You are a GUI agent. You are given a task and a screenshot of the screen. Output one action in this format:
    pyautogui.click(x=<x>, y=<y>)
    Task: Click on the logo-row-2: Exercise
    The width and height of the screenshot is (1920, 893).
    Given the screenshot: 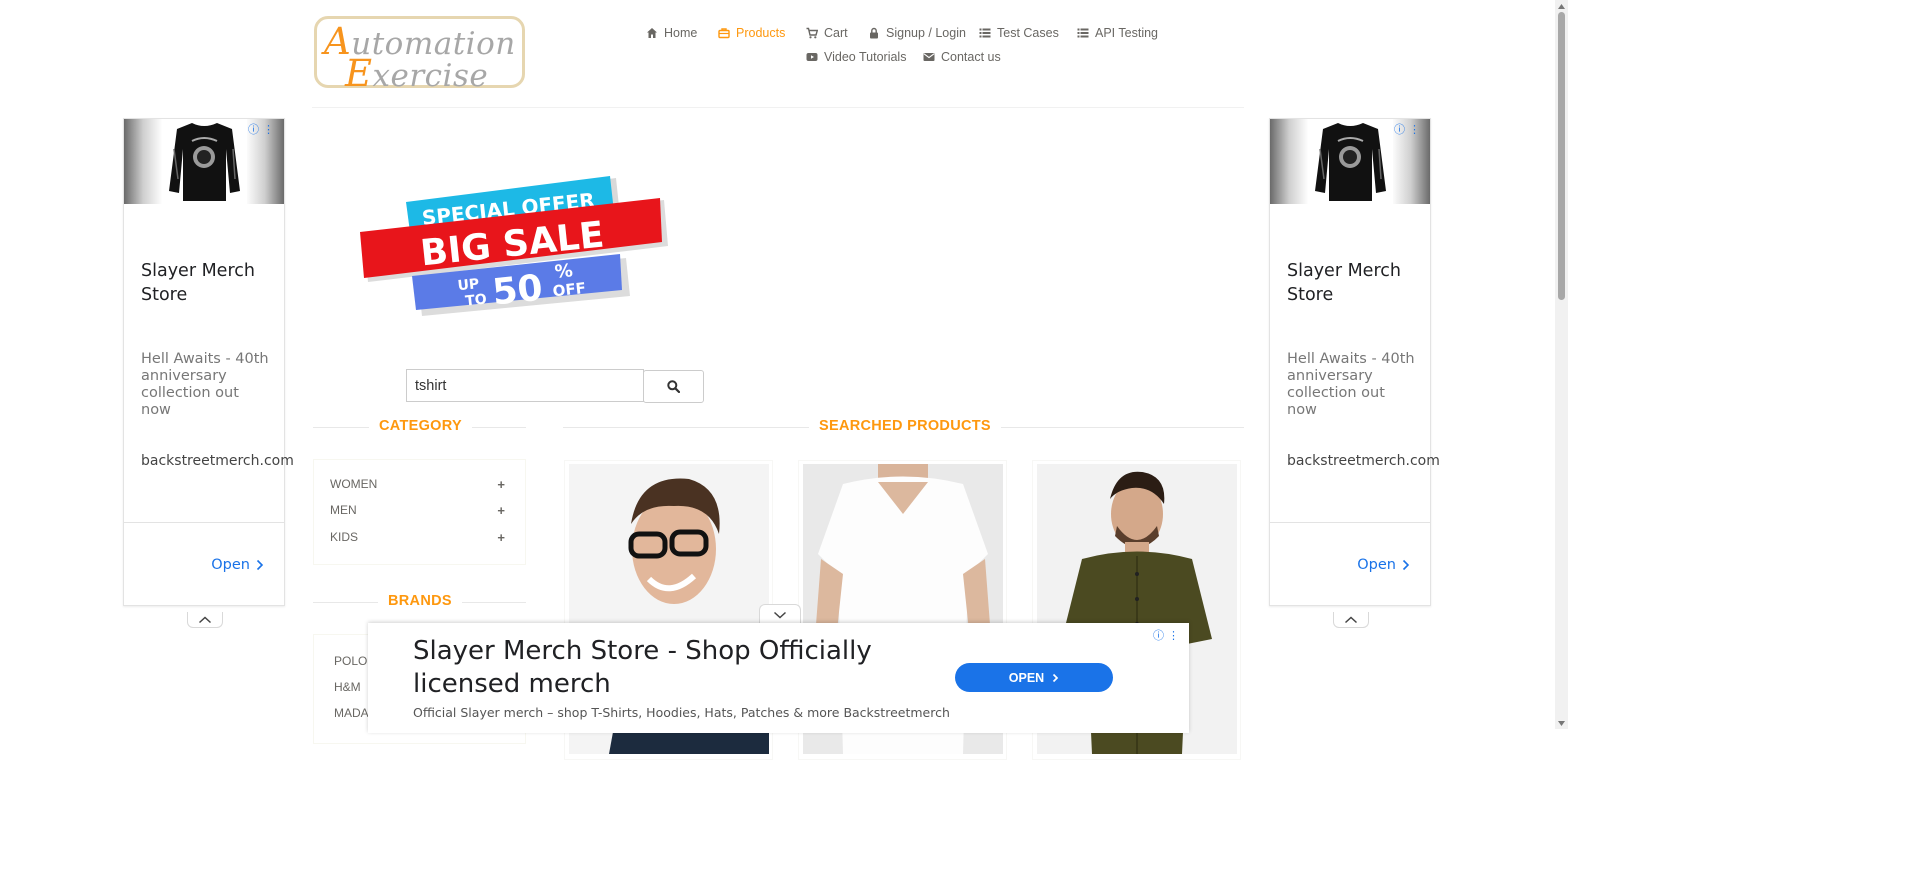 What is the action you would take?
    pyautogui.click(x=417, y=73)
    